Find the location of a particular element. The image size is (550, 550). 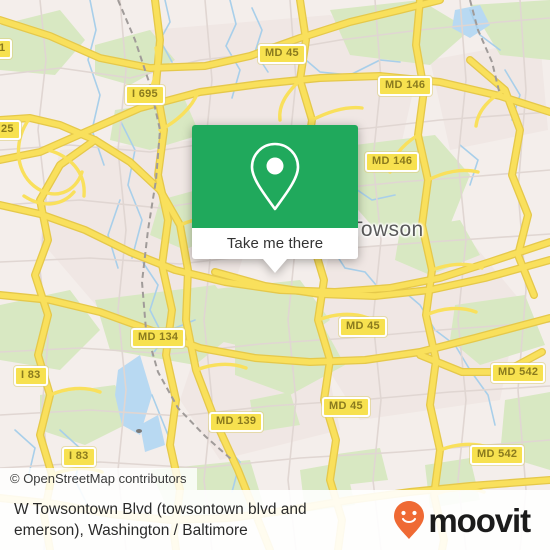

card-header is located at coordinates (275, 176).